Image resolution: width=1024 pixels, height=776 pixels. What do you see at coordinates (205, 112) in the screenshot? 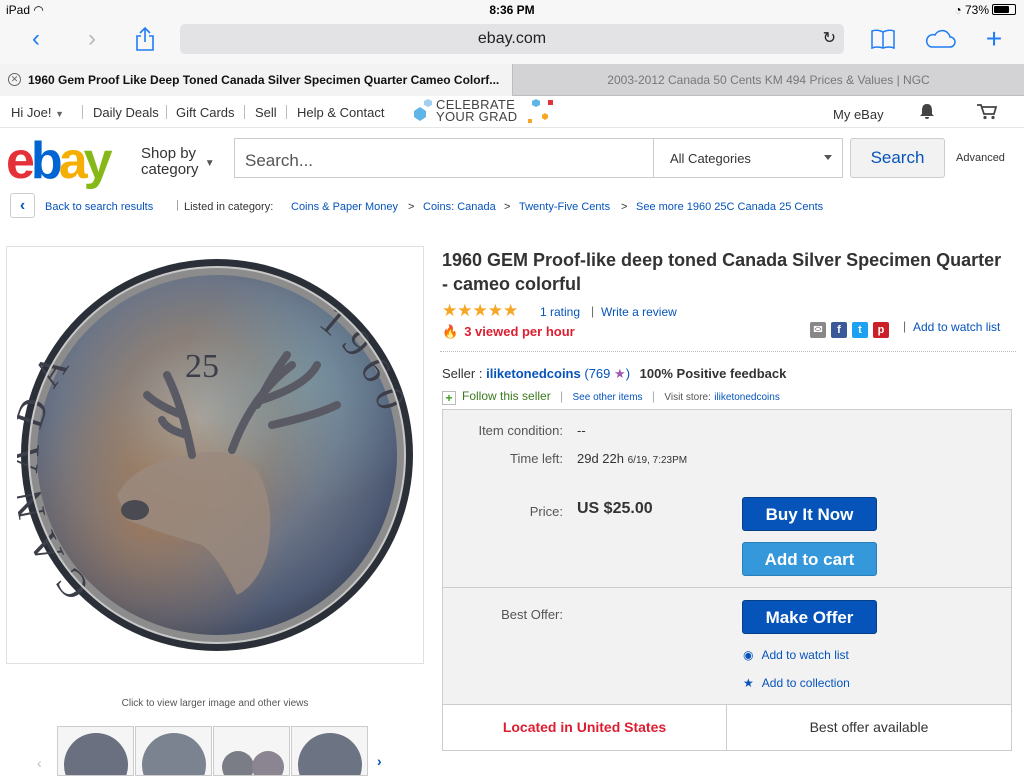
I see `gift-cards-link: Gift Cards` at bounding box center [205, 112].